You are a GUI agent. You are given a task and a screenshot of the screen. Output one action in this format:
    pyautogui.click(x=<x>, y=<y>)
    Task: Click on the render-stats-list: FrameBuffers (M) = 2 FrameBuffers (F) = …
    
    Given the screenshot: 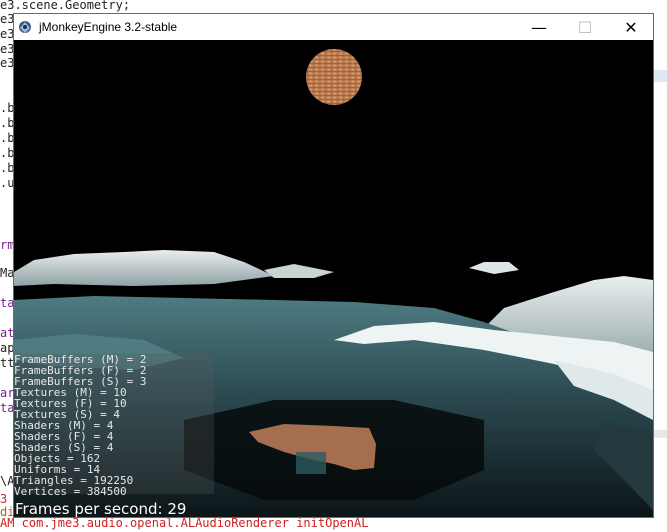 What is the action you would take?
    pyautogui.click(x=80, y=425)
    